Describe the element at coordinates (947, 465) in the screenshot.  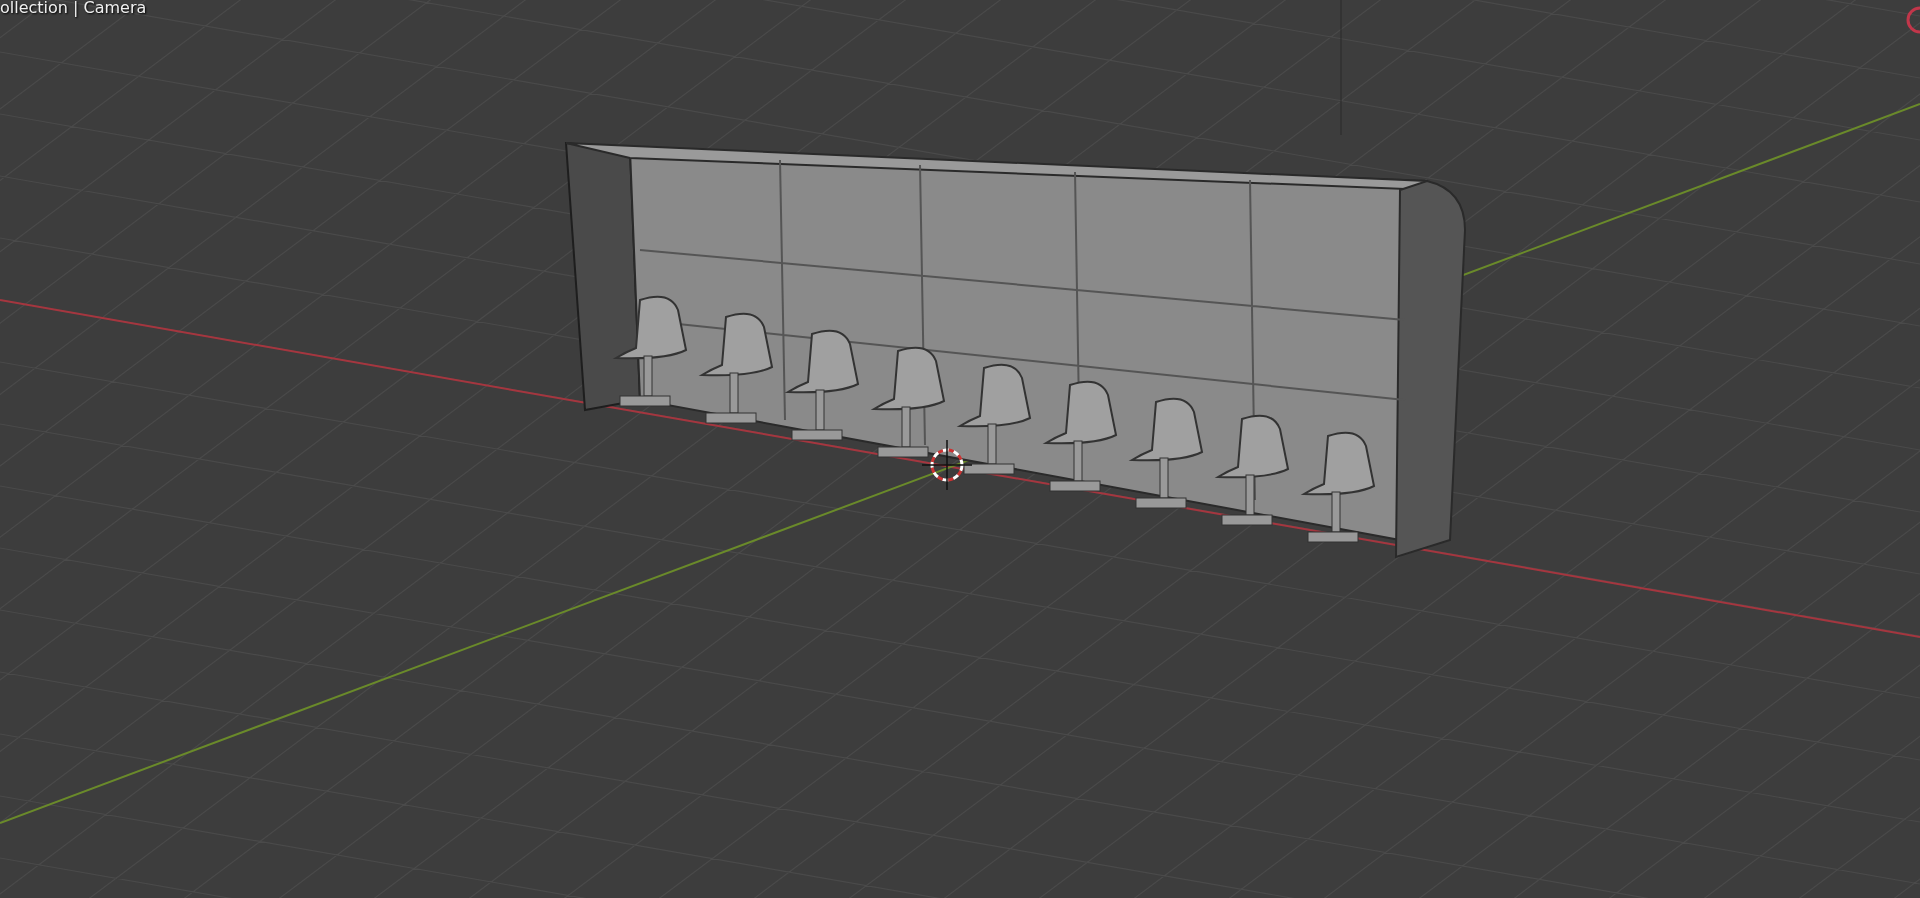
I see `3d-cursor-icon` at that location.